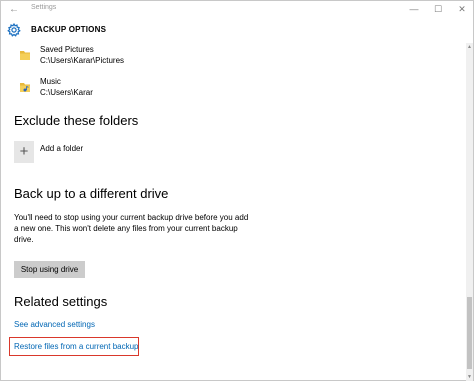  Describe the element at coordinates (61, 301) in the screenshot. I see `related-settings-heading: Related settings` at that location.